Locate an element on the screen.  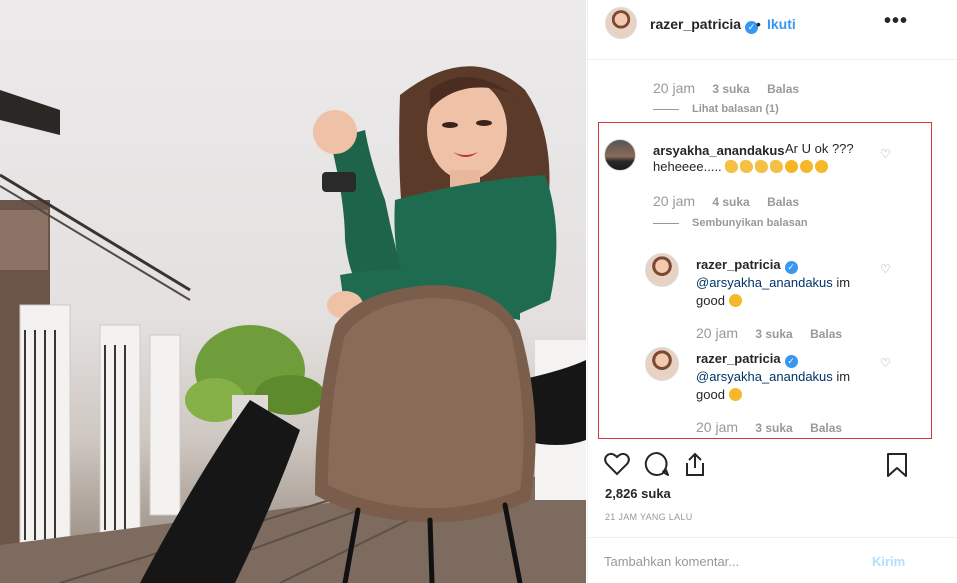
comment-icon is located at coordinates (657, 464).